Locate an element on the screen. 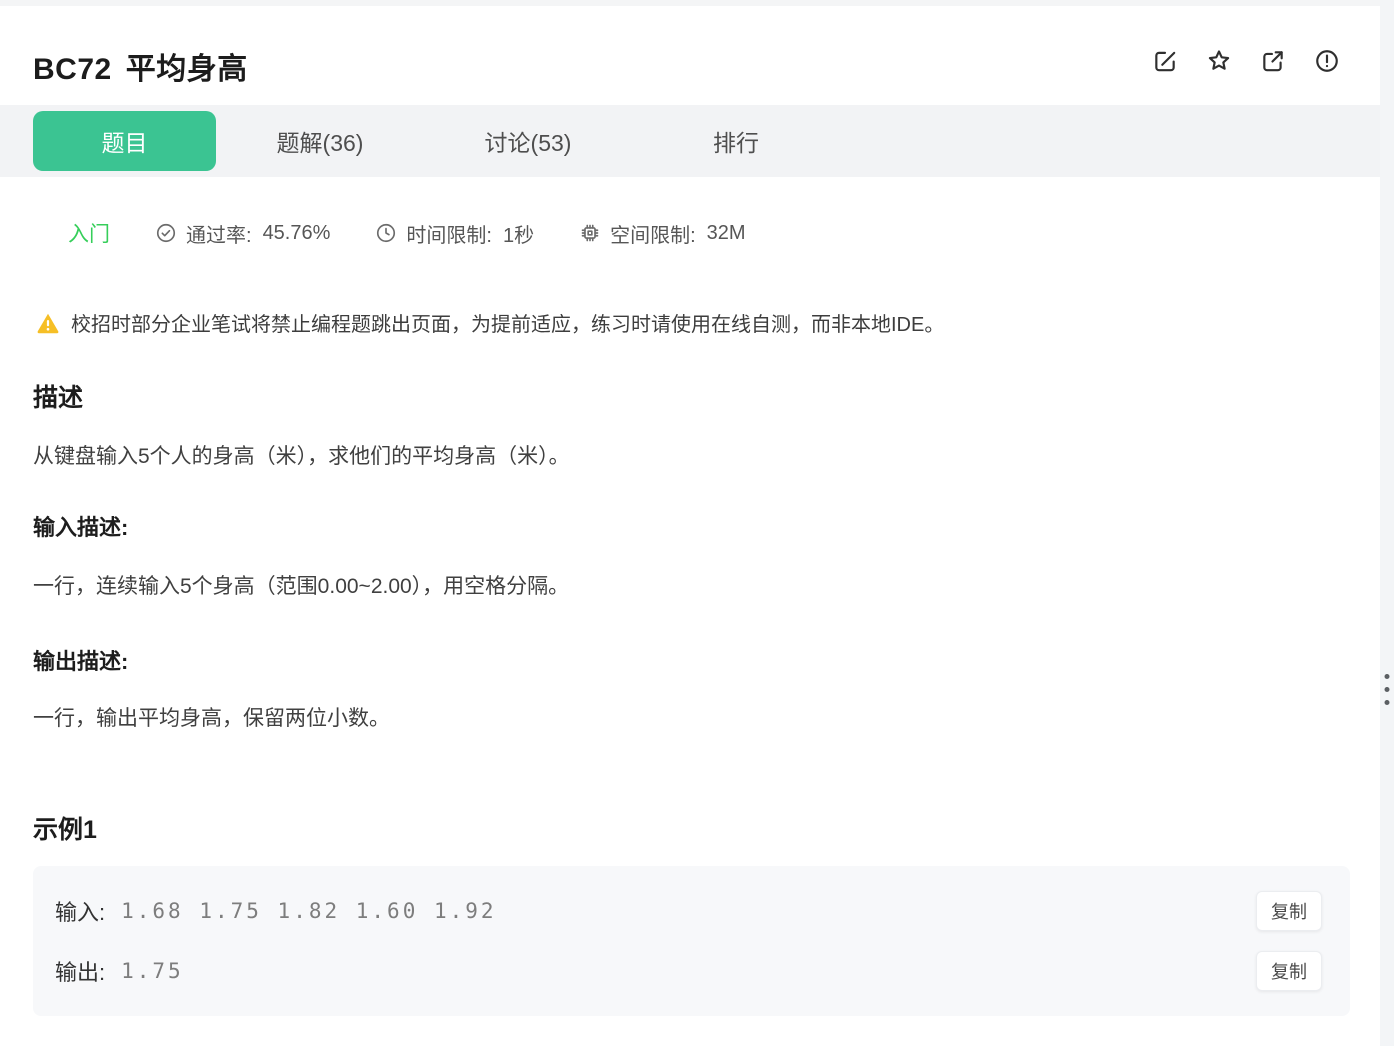 Image resolution: width=1394 pixels, height=1046 pixels. check-circle-icon is located at coordinates (166, 233).